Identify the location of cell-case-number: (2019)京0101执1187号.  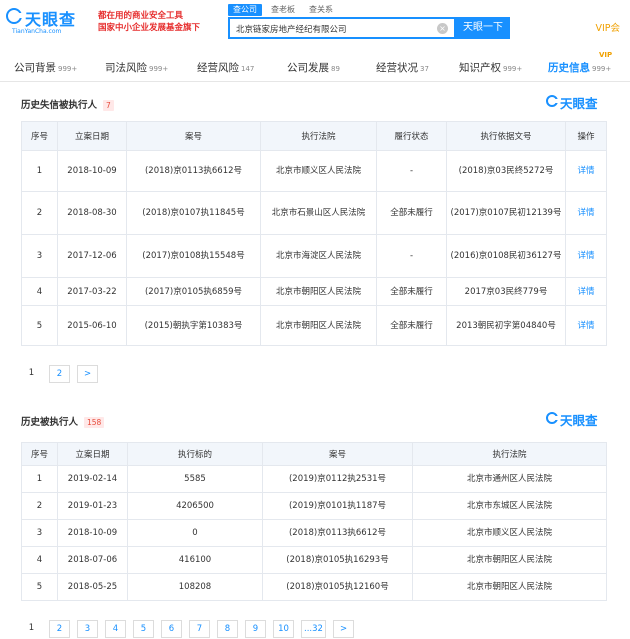
(337, 506).